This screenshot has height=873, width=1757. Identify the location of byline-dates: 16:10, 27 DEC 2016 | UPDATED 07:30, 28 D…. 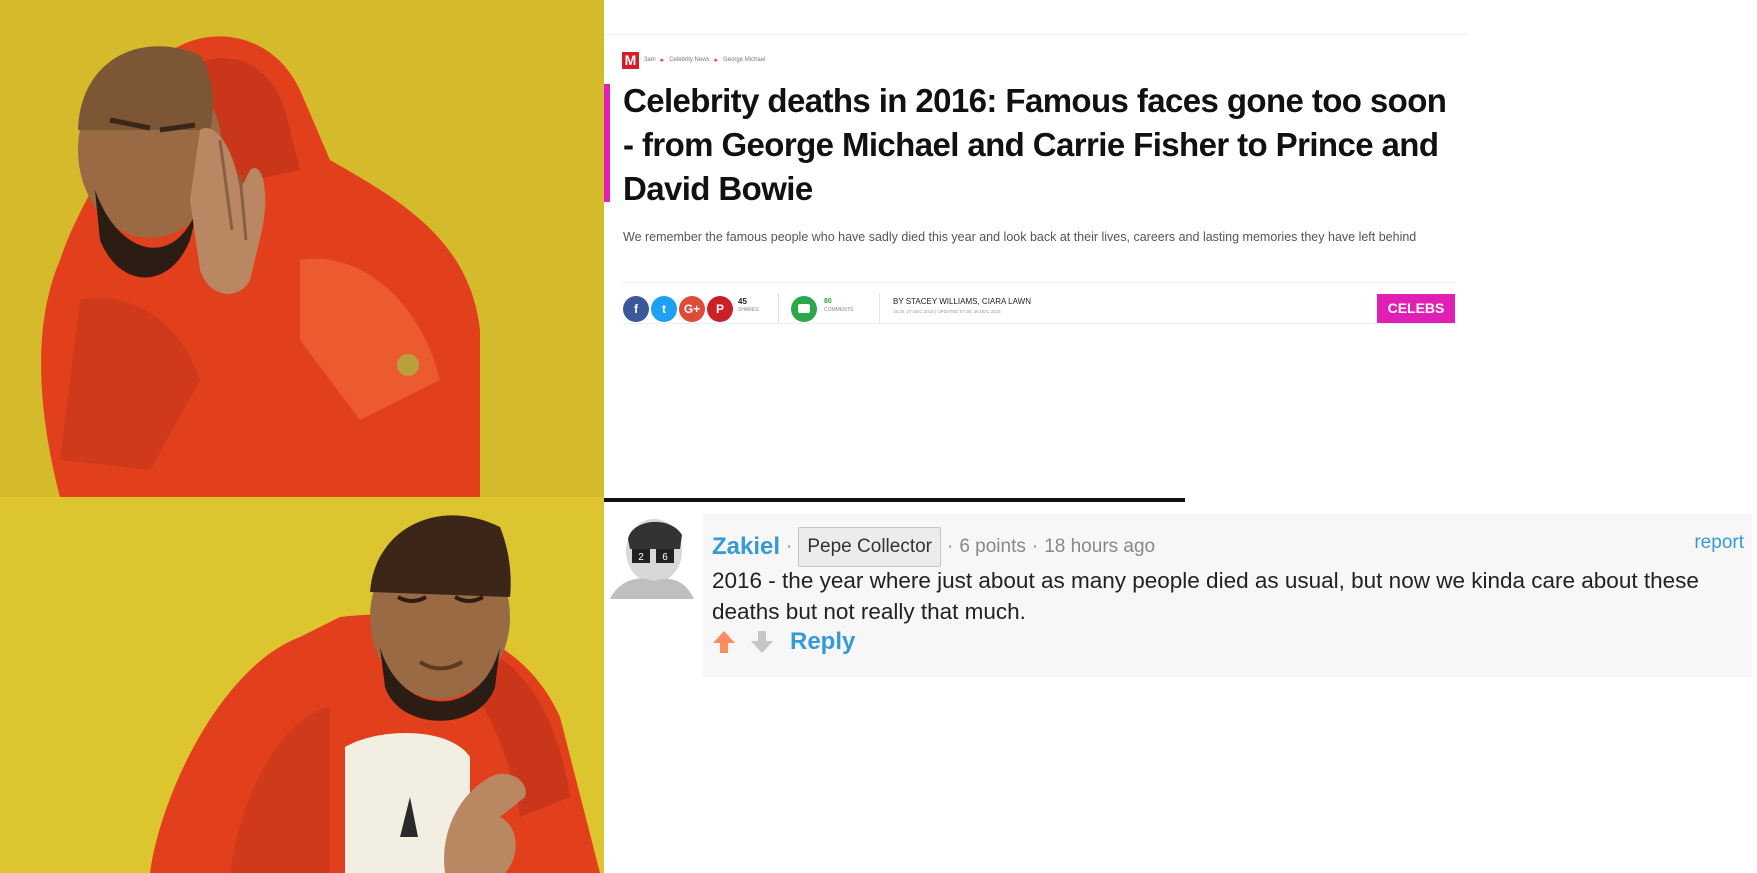
(947, 311).